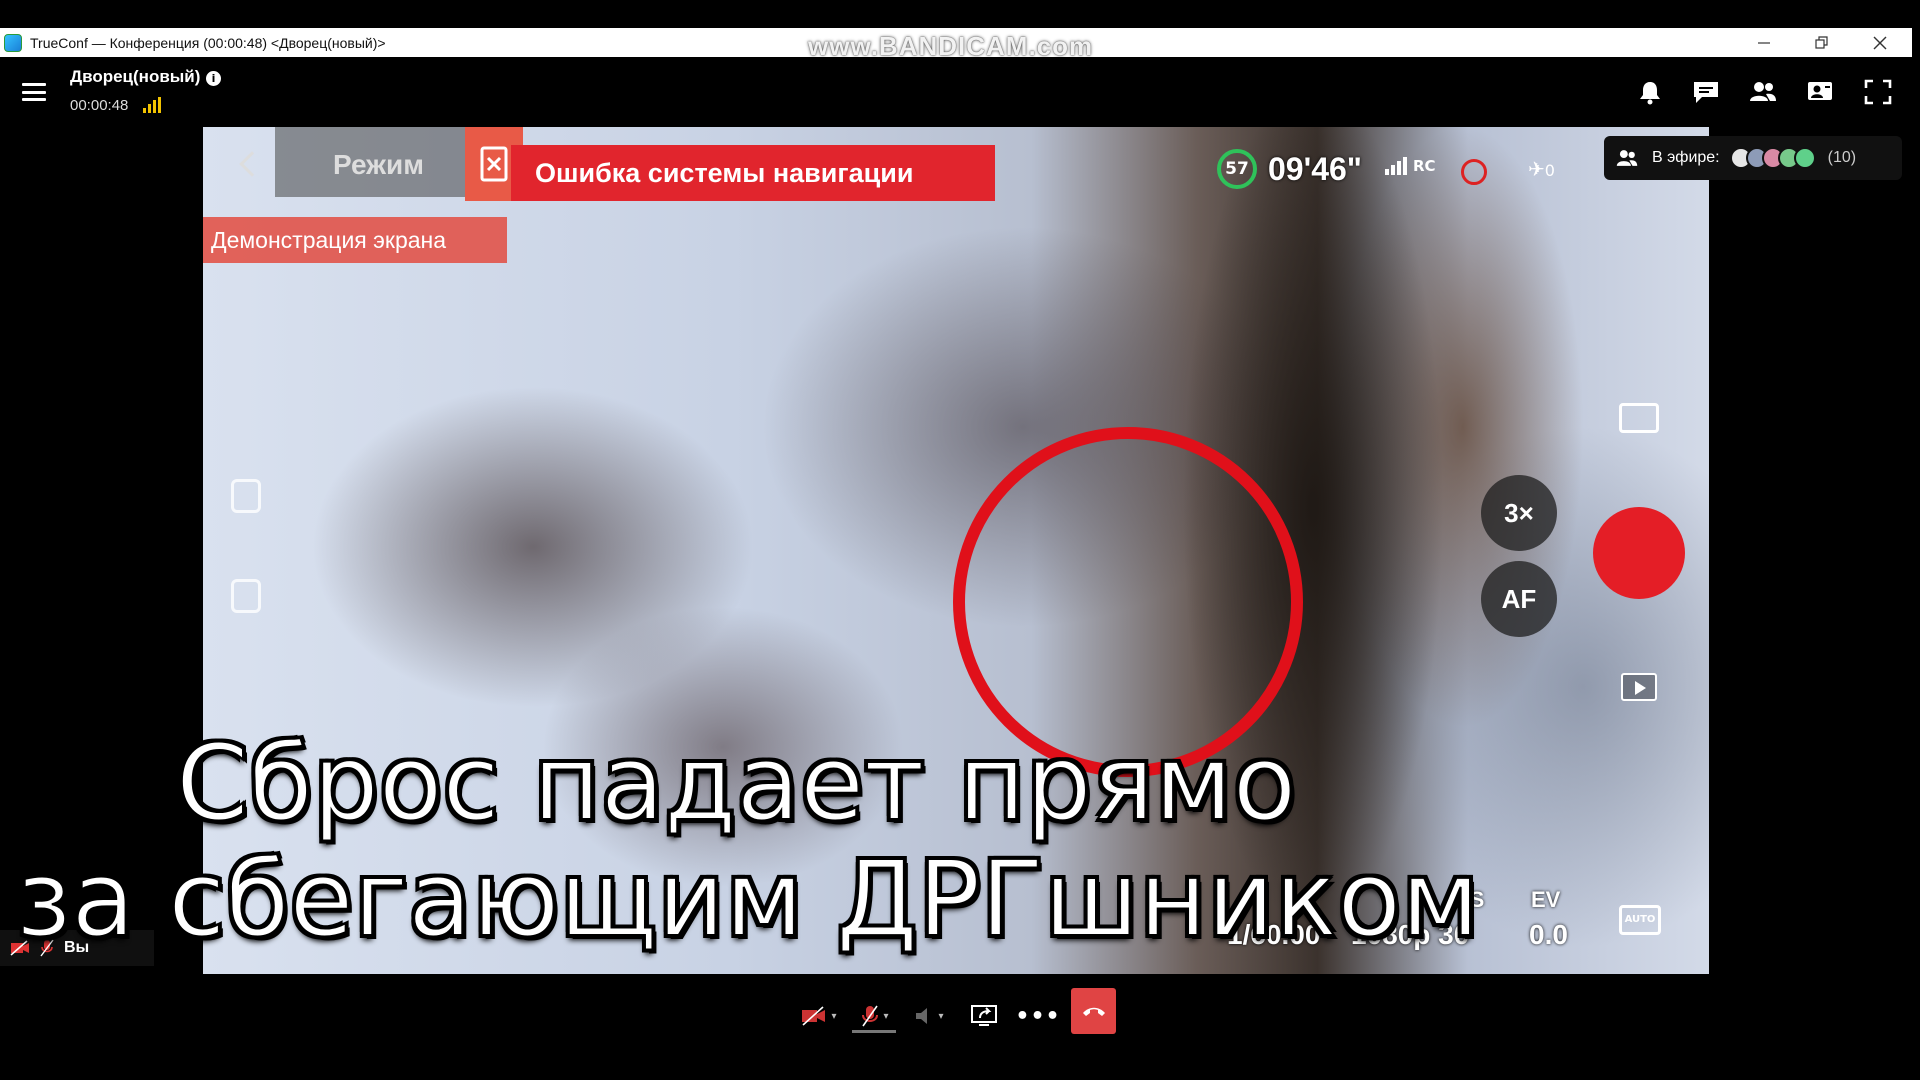  What do you see at coordinates (1519, 513) in the screenshot?
I see `zoom-button: 3×` at bounding box center [1519, 513].